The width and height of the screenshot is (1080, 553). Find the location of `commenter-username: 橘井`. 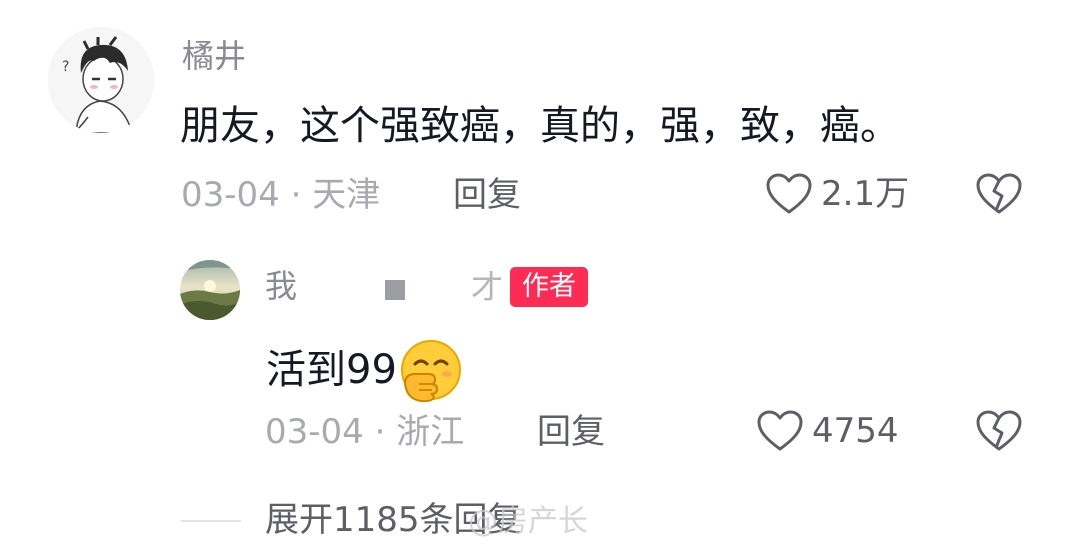

commenter-username: 橘井 is located at coordinates (214, 56).